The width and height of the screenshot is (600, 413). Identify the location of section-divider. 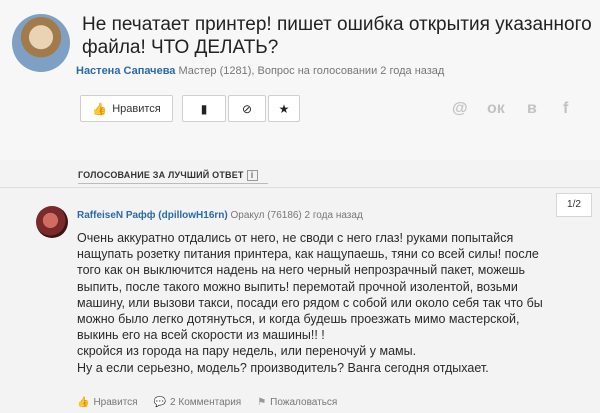
(300, 187).